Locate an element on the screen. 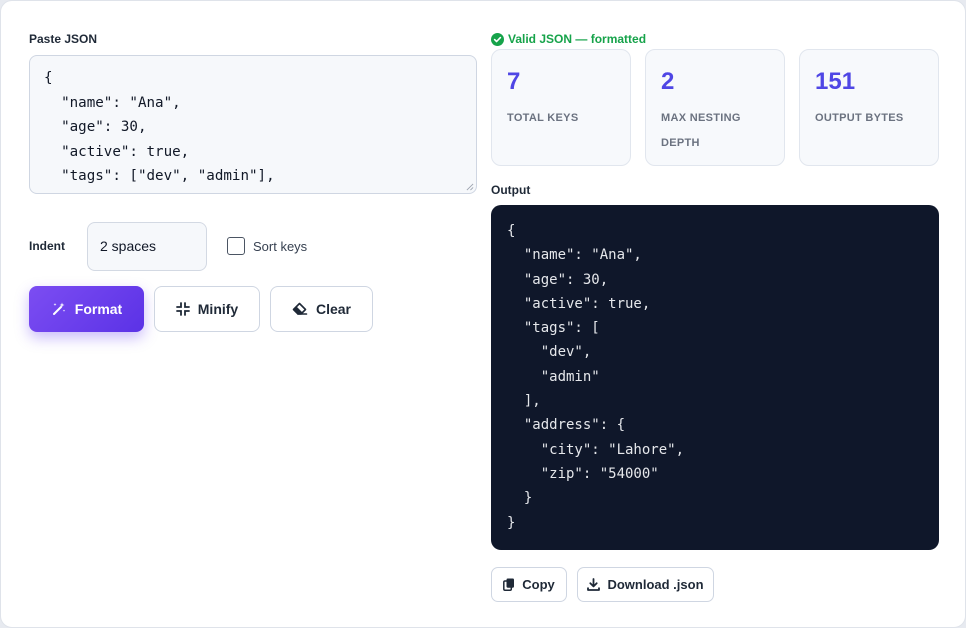  sort-keys-label: Sort keys is located at coordinates (280, 246).